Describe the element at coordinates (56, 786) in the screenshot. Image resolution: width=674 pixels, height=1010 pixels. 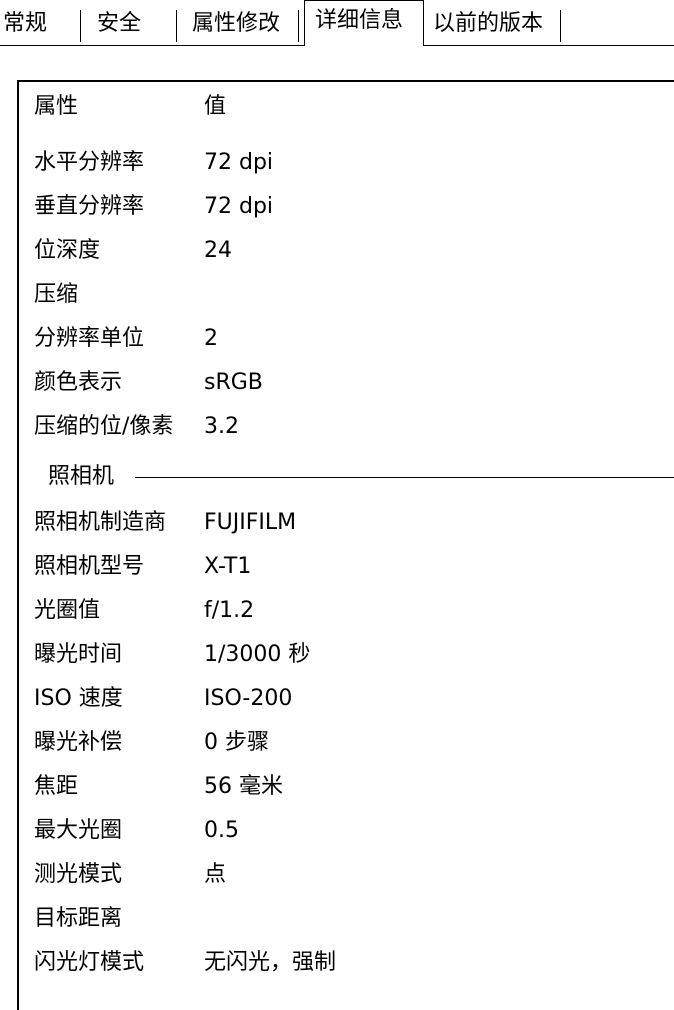
I see `property-name: 焦距` at that location.